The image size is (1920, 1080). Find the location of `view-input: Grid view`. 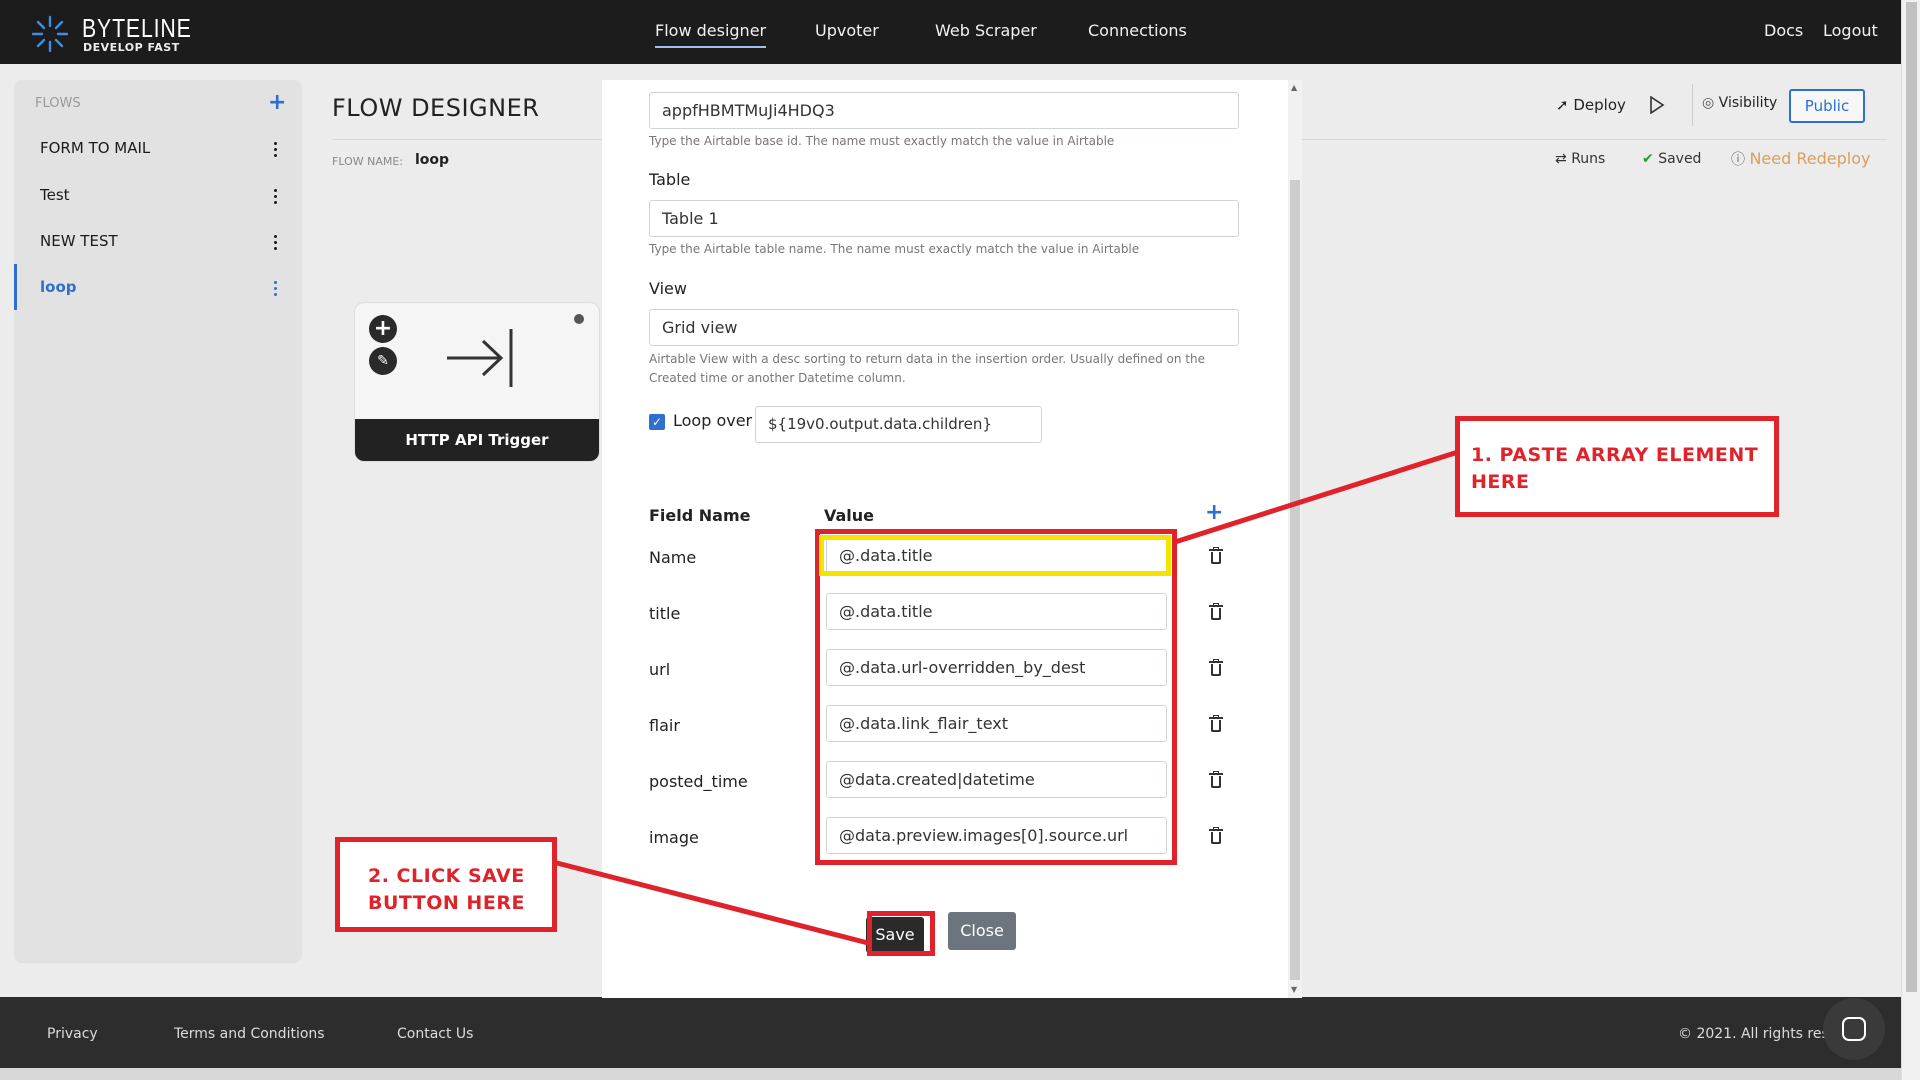

view-input: Grid view is located at coordinates (944, 327).